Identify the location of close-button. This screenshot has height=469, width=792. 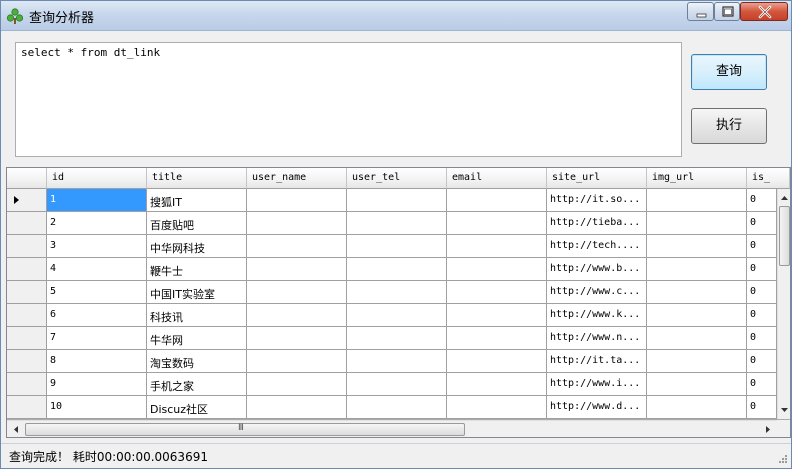
(764, 11).